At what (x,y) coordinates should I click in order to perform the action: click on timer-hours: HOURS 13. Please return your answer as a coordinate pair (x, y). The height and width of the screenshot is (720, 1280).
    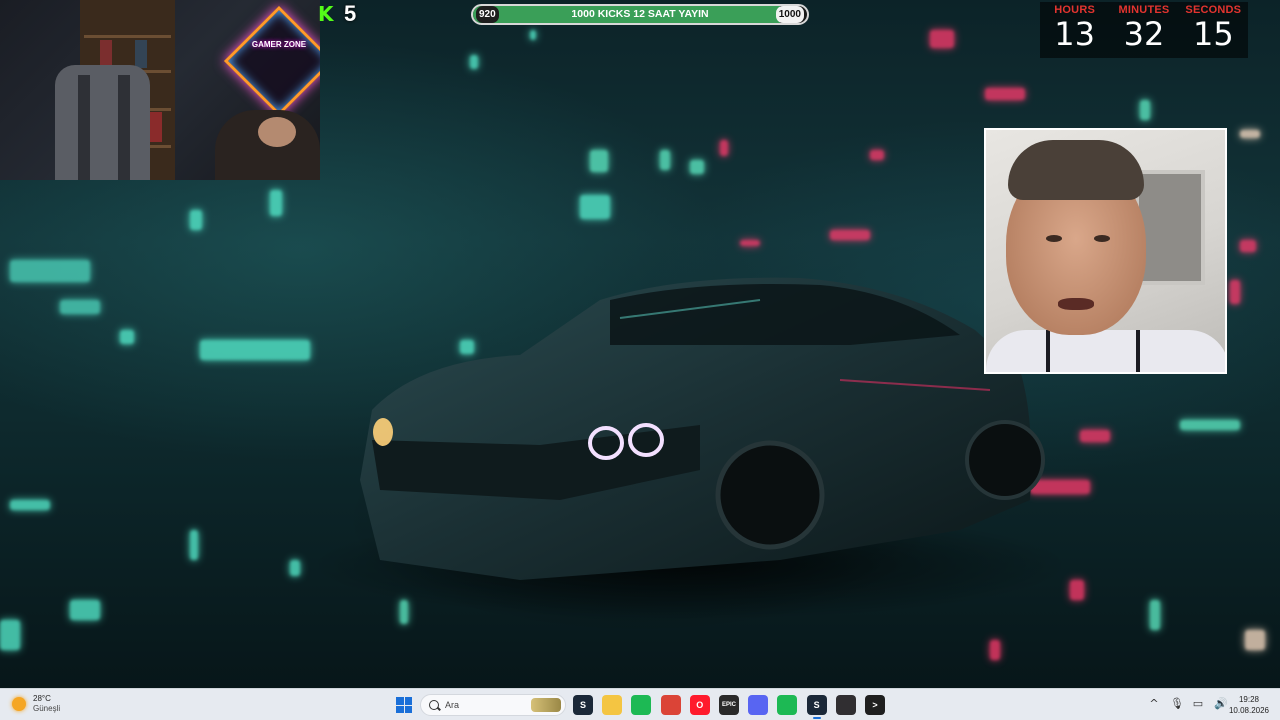
    Looking at the image, I should click on (1075, 31).